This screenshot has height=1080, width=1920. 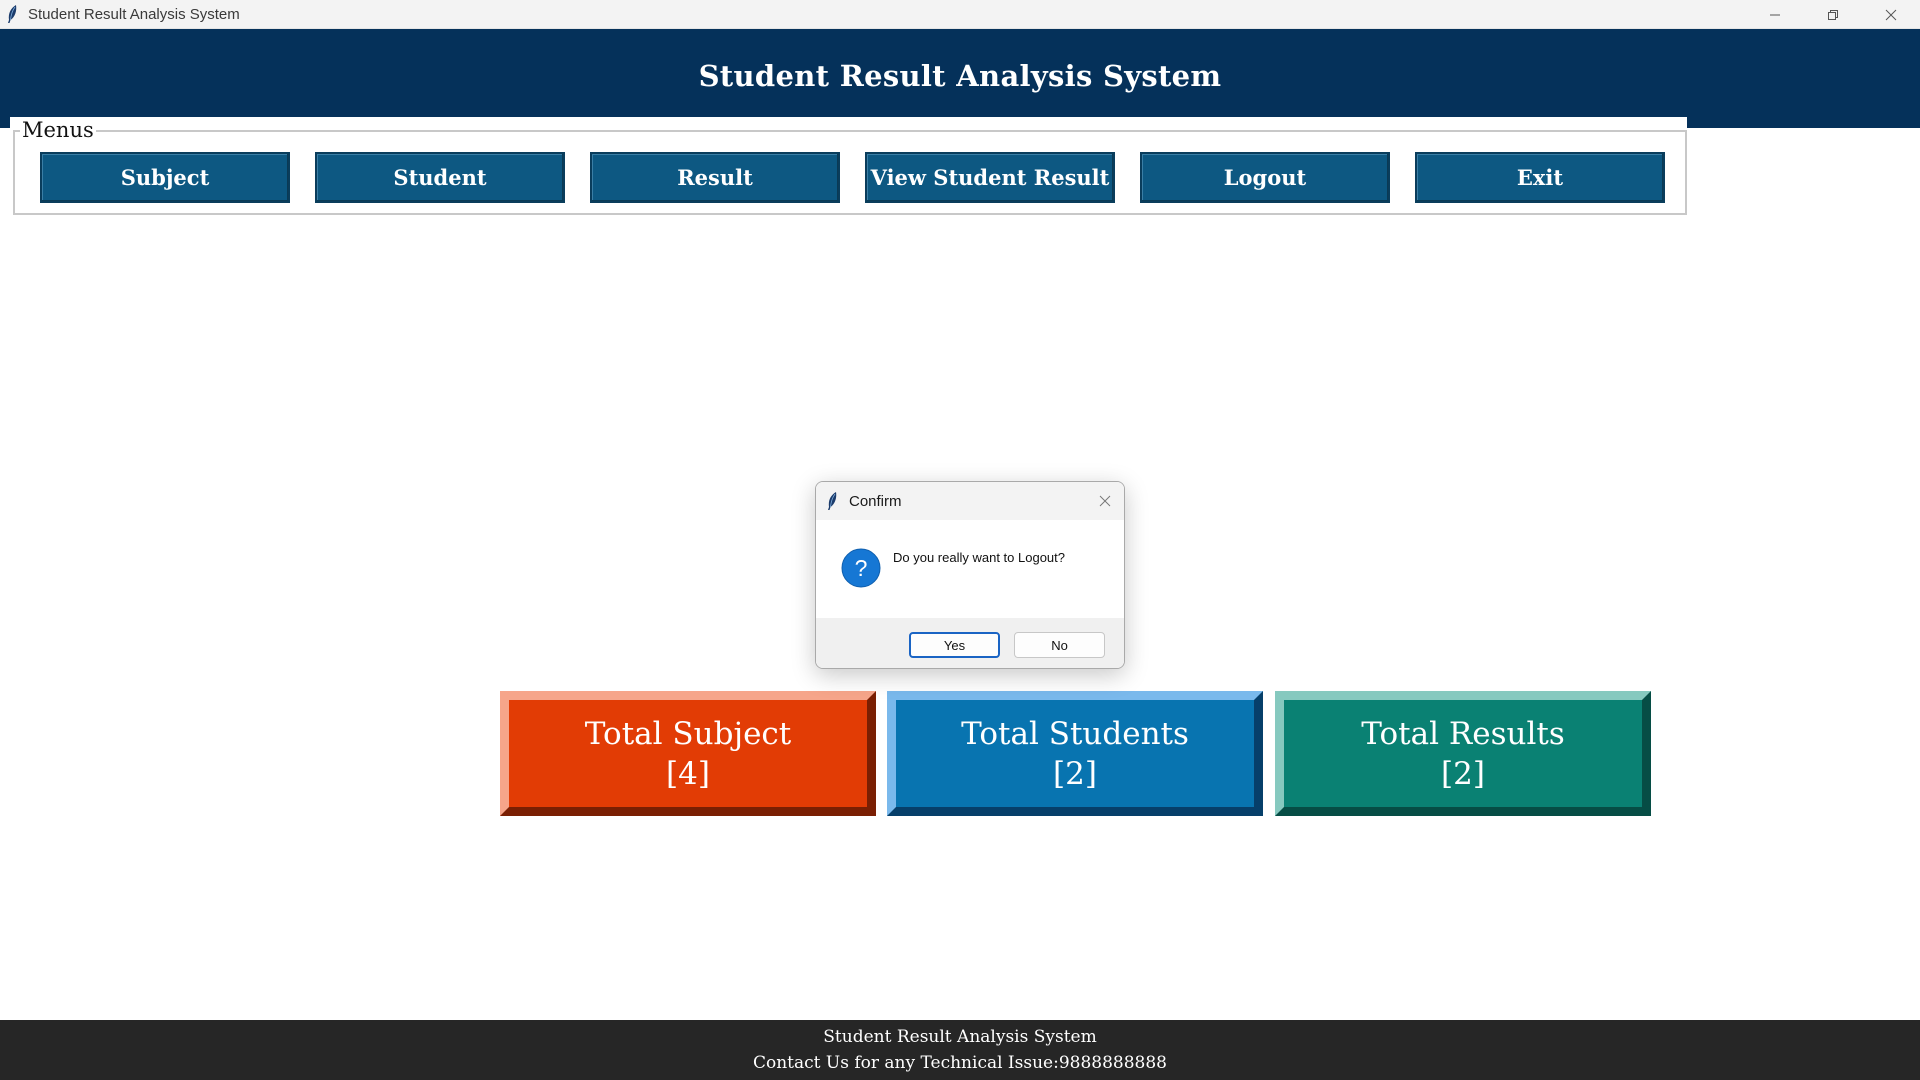 What do you see at coordinates (990, 177) in the screenshot?
I see `view-student-result-button: View Student Result` at bounding box center [990, 177].